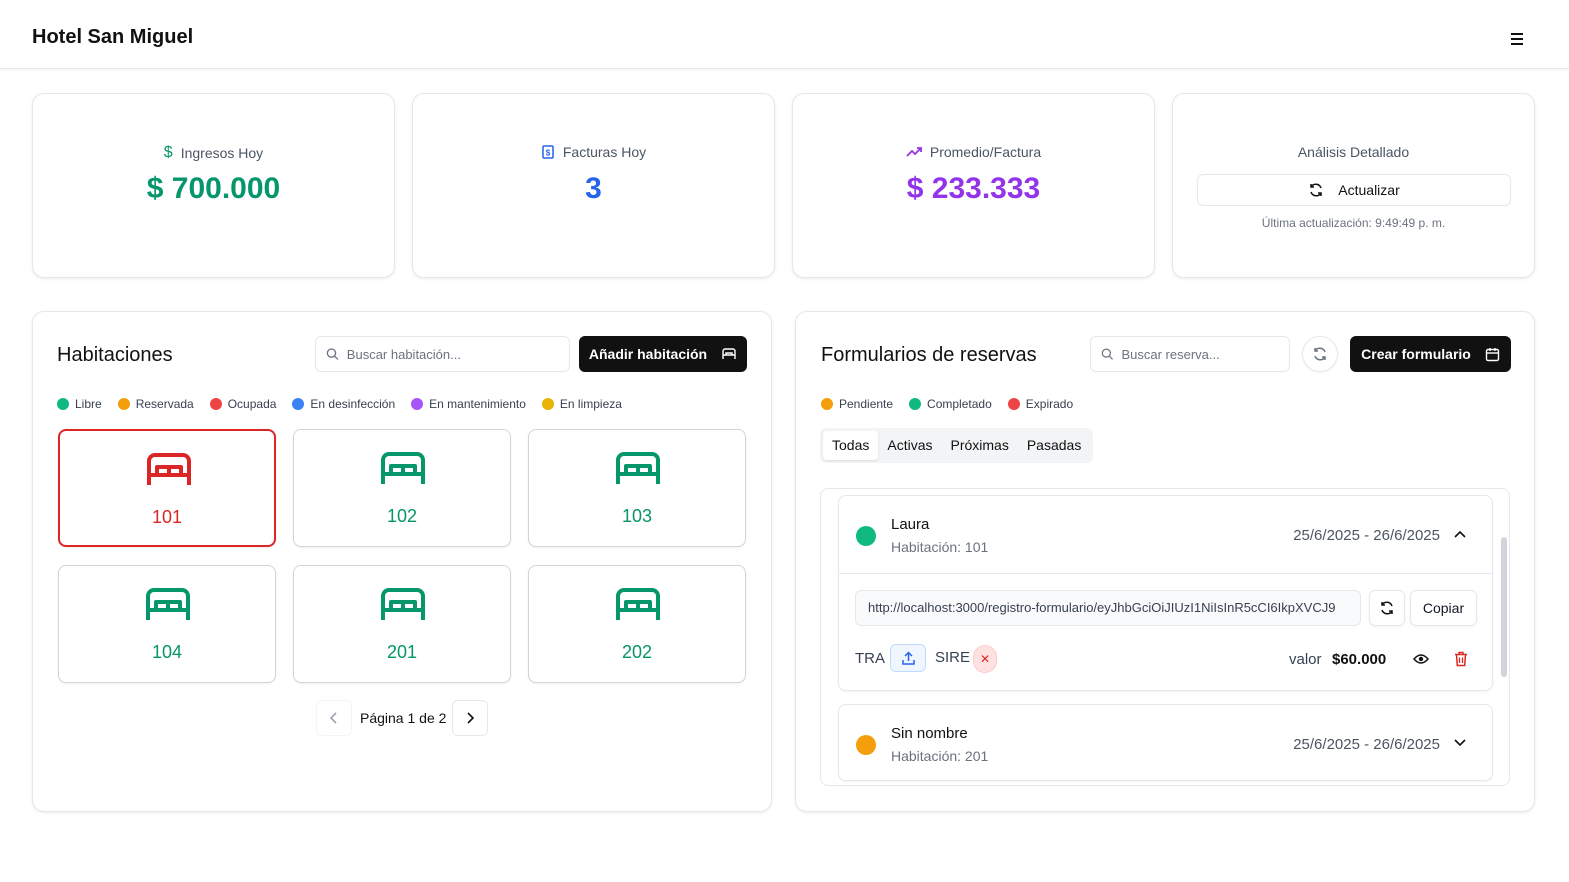 Image resolution: width=1569 pixels, height=882 pixels. What do you see at coordinates (604, 152) in the screenshot?
I see `invoices-label: Facturas Hoy` at bounding box center [604, 152].